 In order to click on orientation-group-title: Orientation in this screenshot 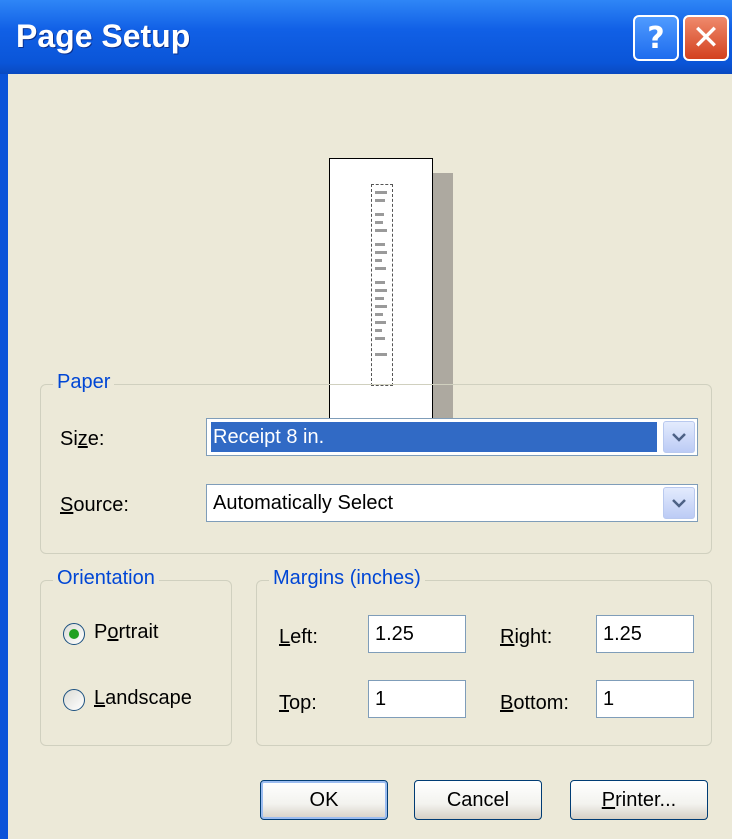, I will do `click(106, 578)`.